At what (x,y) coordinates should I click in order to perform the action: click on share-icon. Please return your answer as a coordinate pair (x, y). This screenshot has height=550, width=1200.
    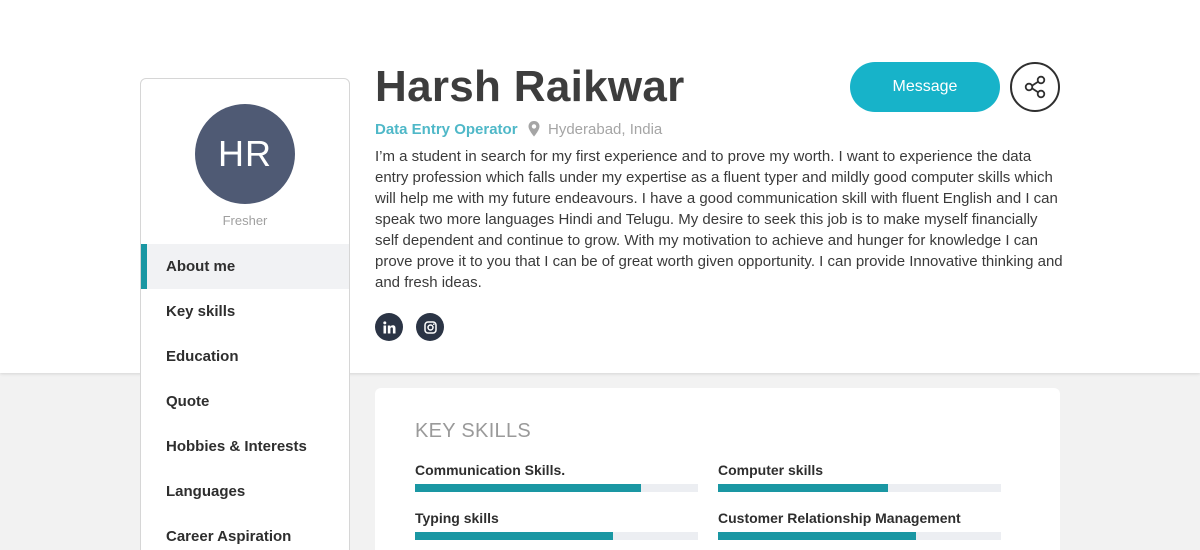
    Looking at the image, I should click on (1035, 87).